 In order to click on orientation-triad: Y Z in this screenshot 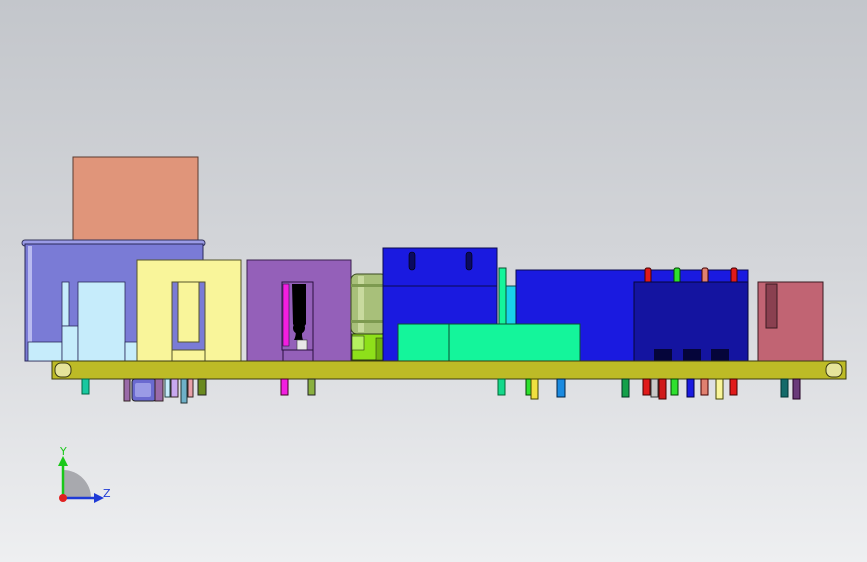, I will do `click(84, 474)`.